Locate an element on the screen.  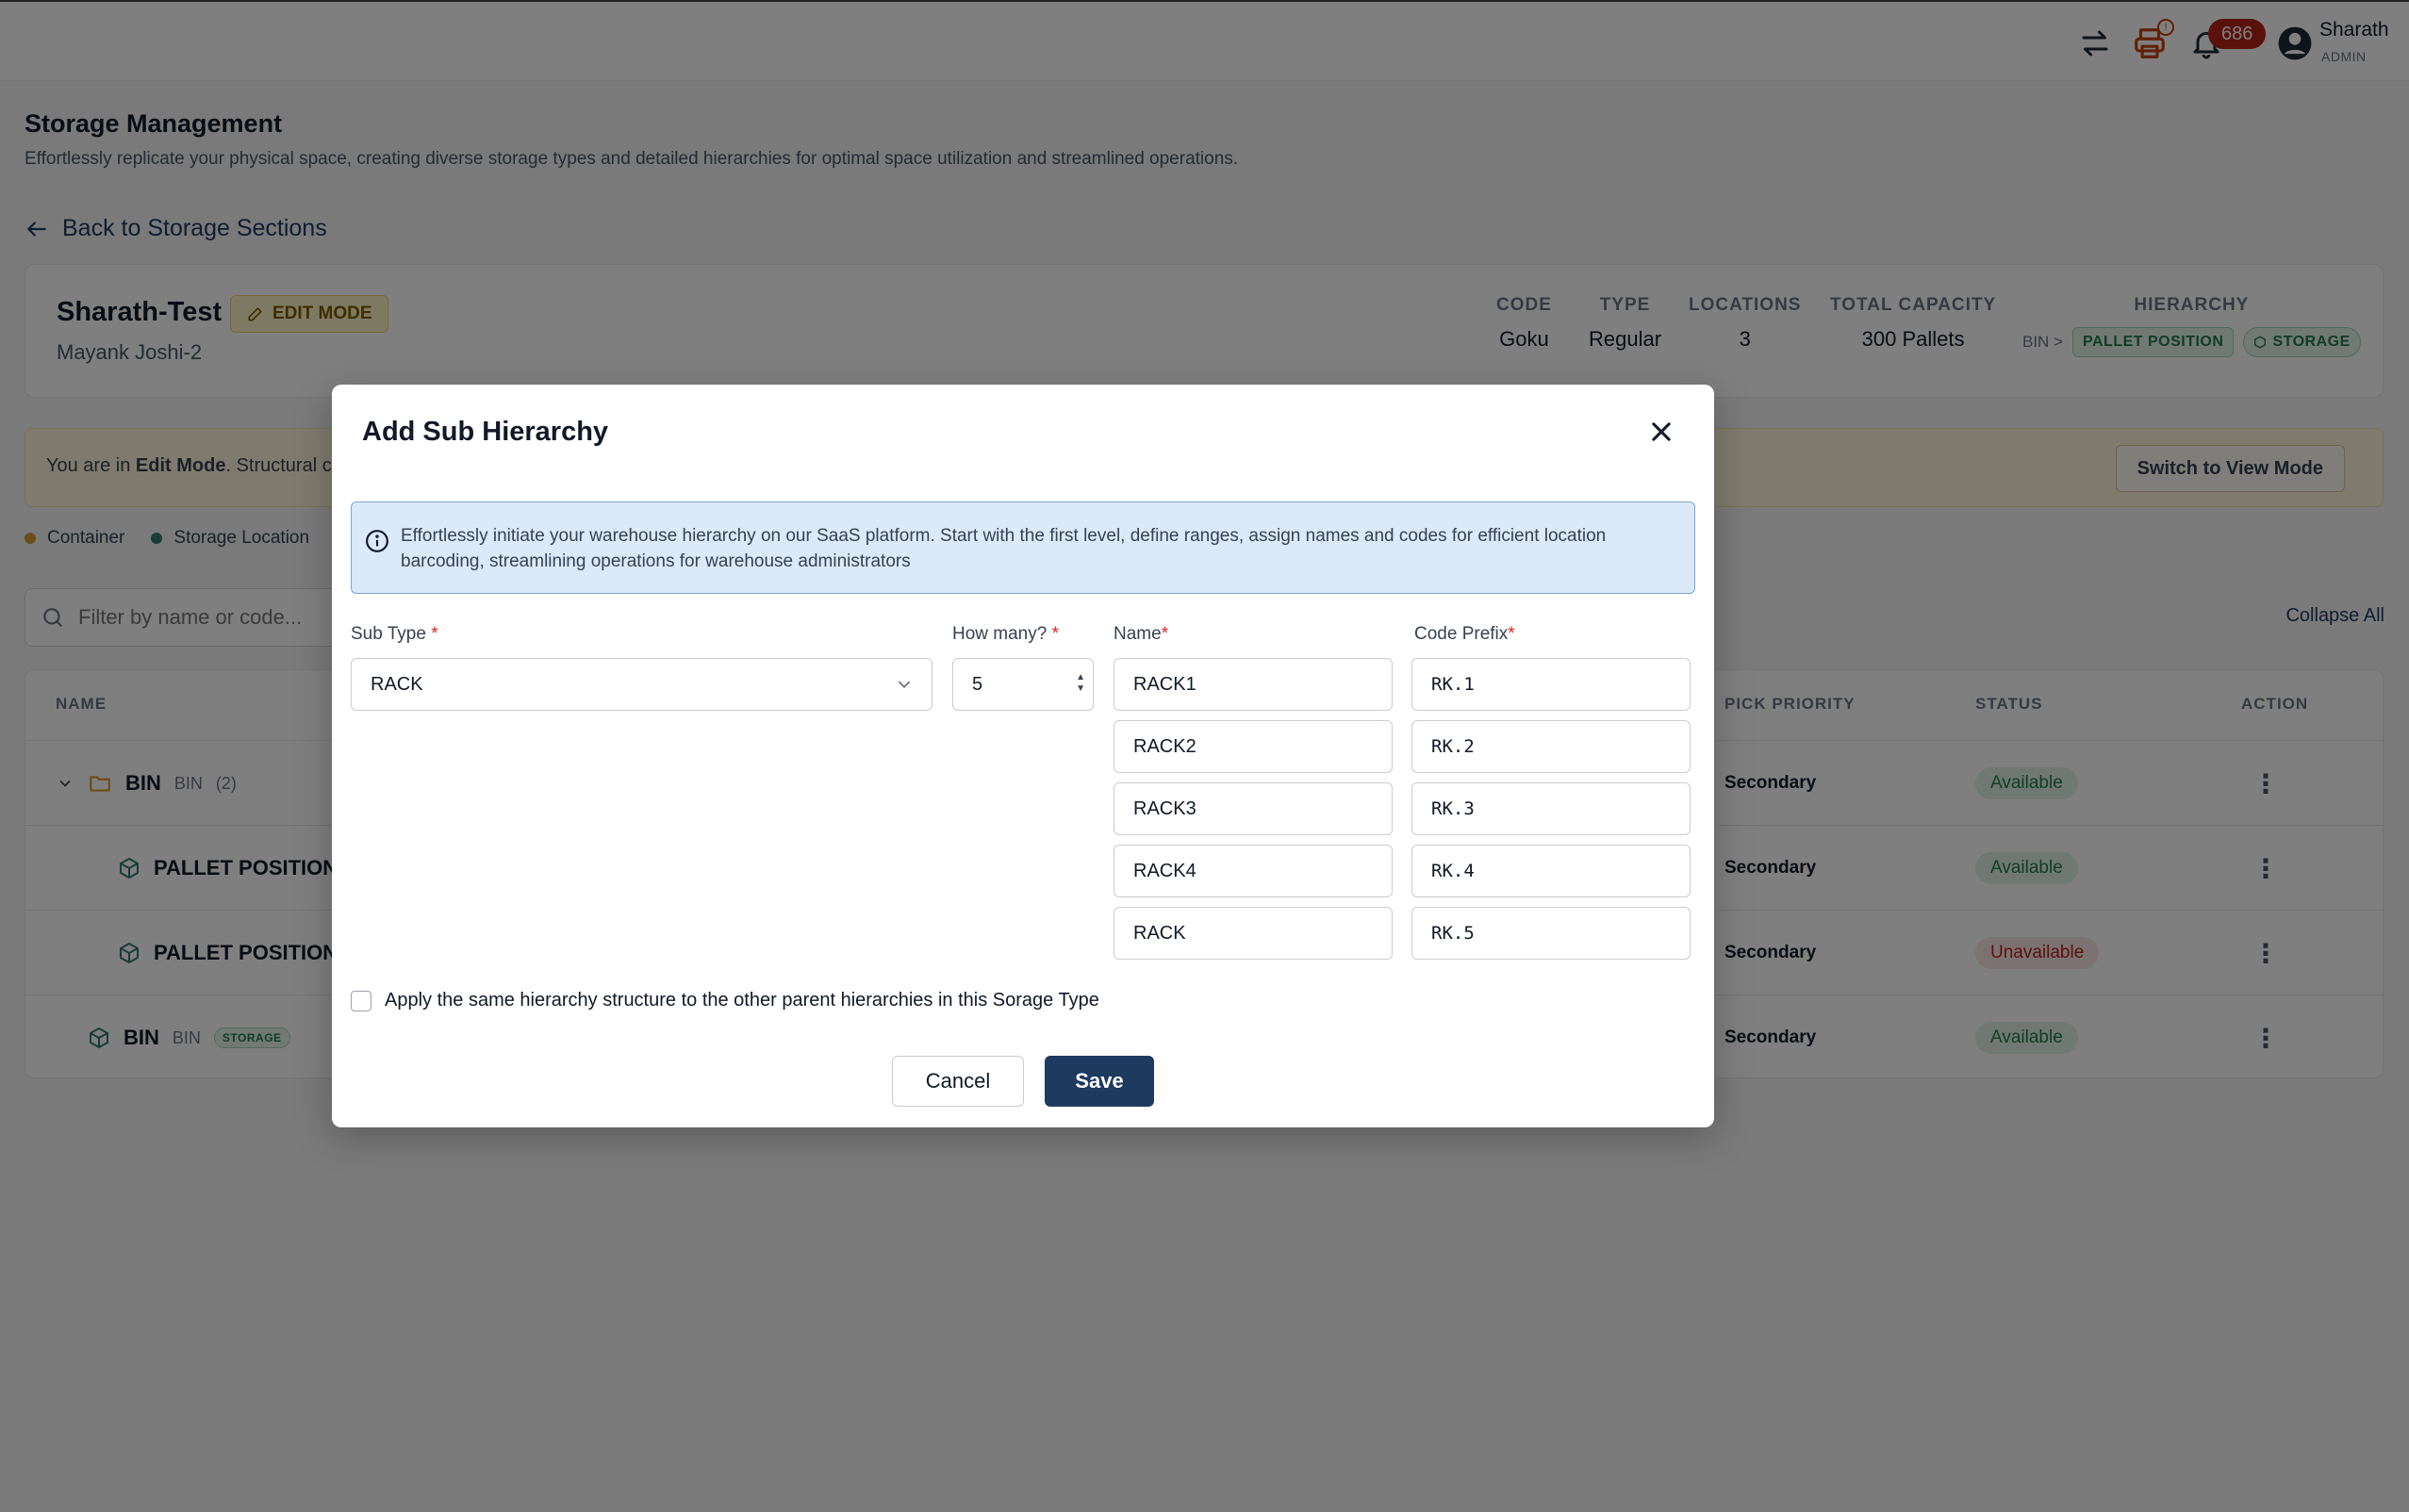
name-input-1: RACK1 is located at coordinates (1253, 685).